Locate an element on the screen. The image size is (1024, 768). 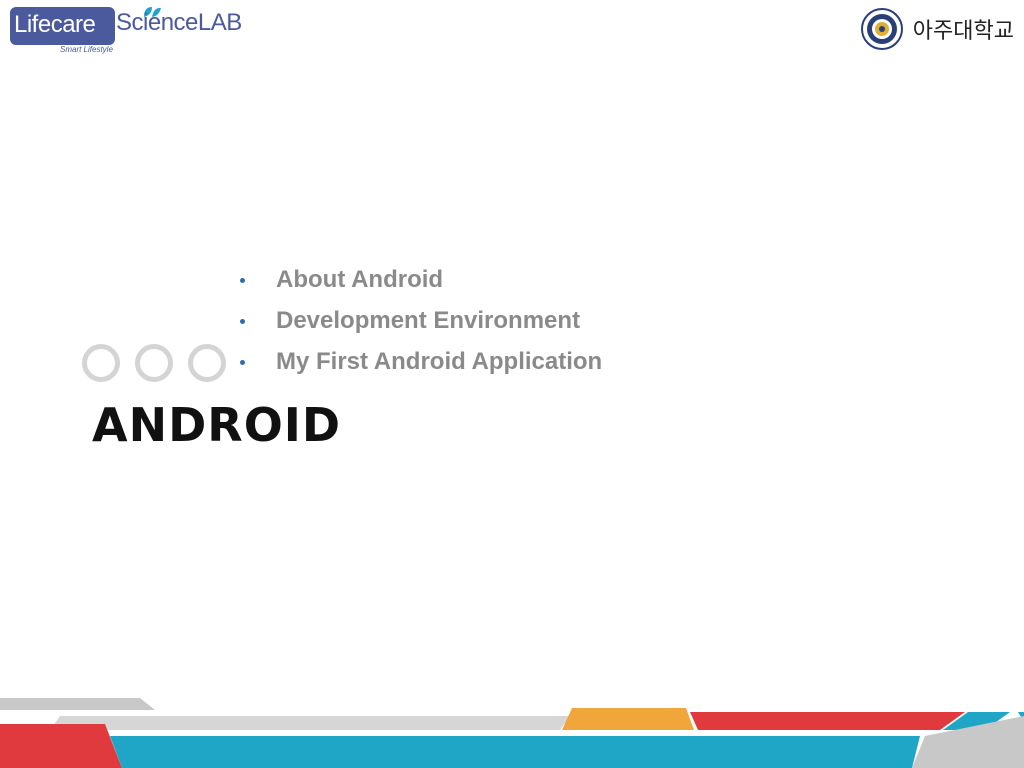
logo-box: Lifecare is located at coordinates (62, 26).